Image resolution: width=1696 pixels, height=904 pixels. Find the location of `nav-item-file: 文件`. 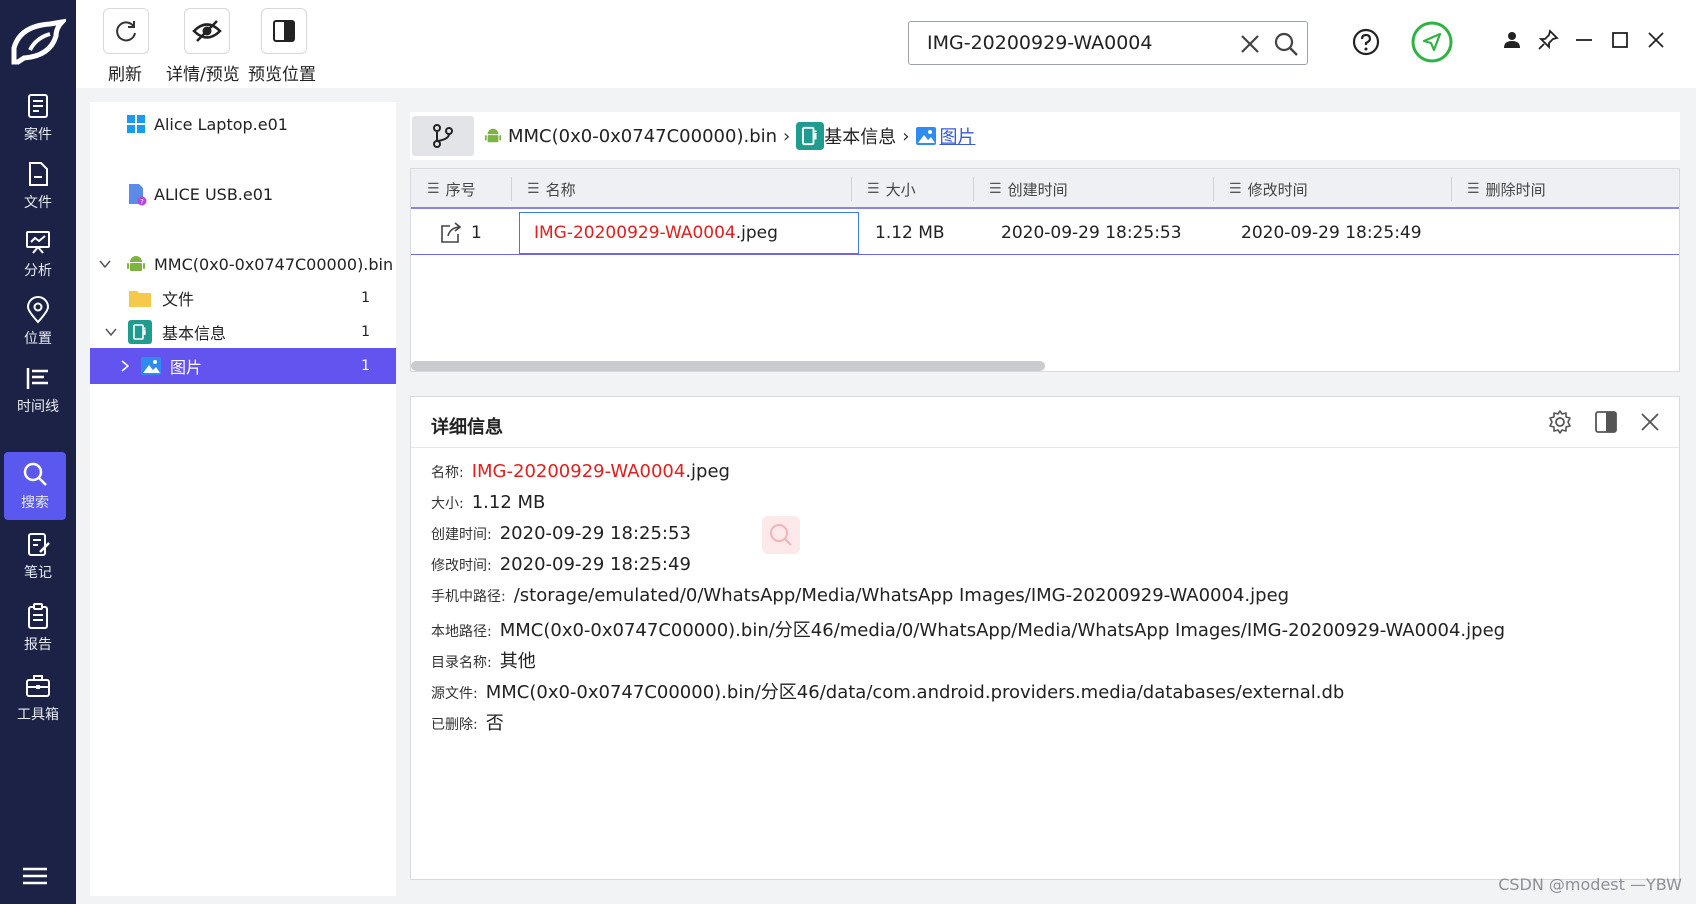

nav-item-file: 文件 is located at coordinates (38, 186).